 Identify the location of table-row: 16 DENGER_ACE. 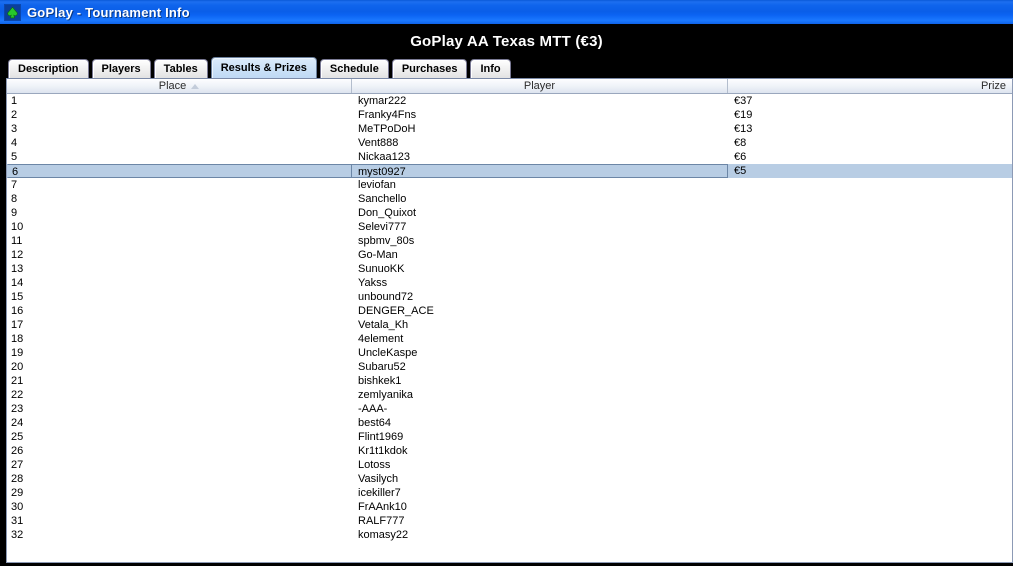
(509, 311).